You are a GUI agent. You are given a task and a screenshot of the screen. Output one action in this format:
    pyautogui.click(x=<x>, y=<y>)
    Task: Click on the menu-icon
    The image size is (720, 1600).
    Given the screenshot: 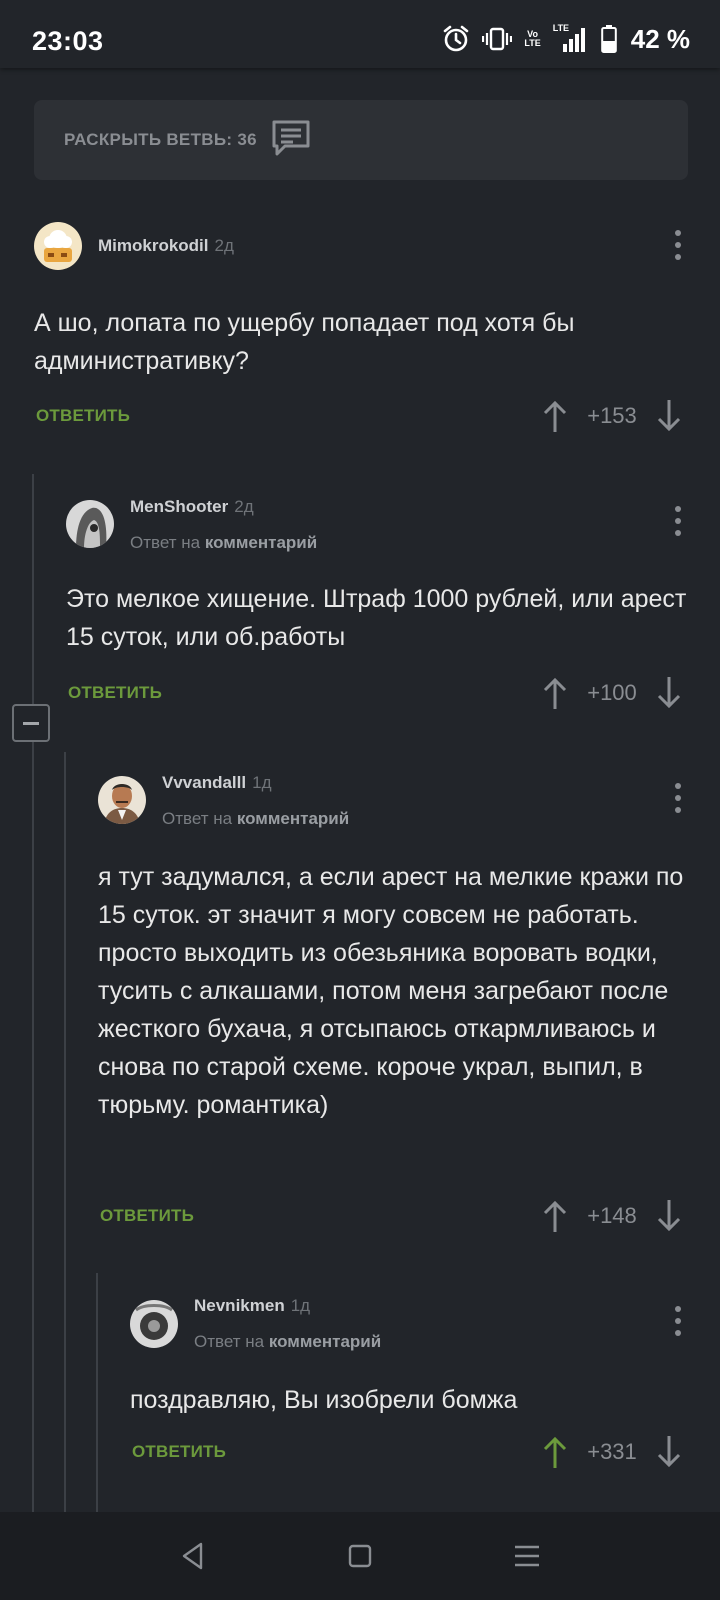 What is the action you would take?
    pyautogui.click(x=527, y=1556)
    